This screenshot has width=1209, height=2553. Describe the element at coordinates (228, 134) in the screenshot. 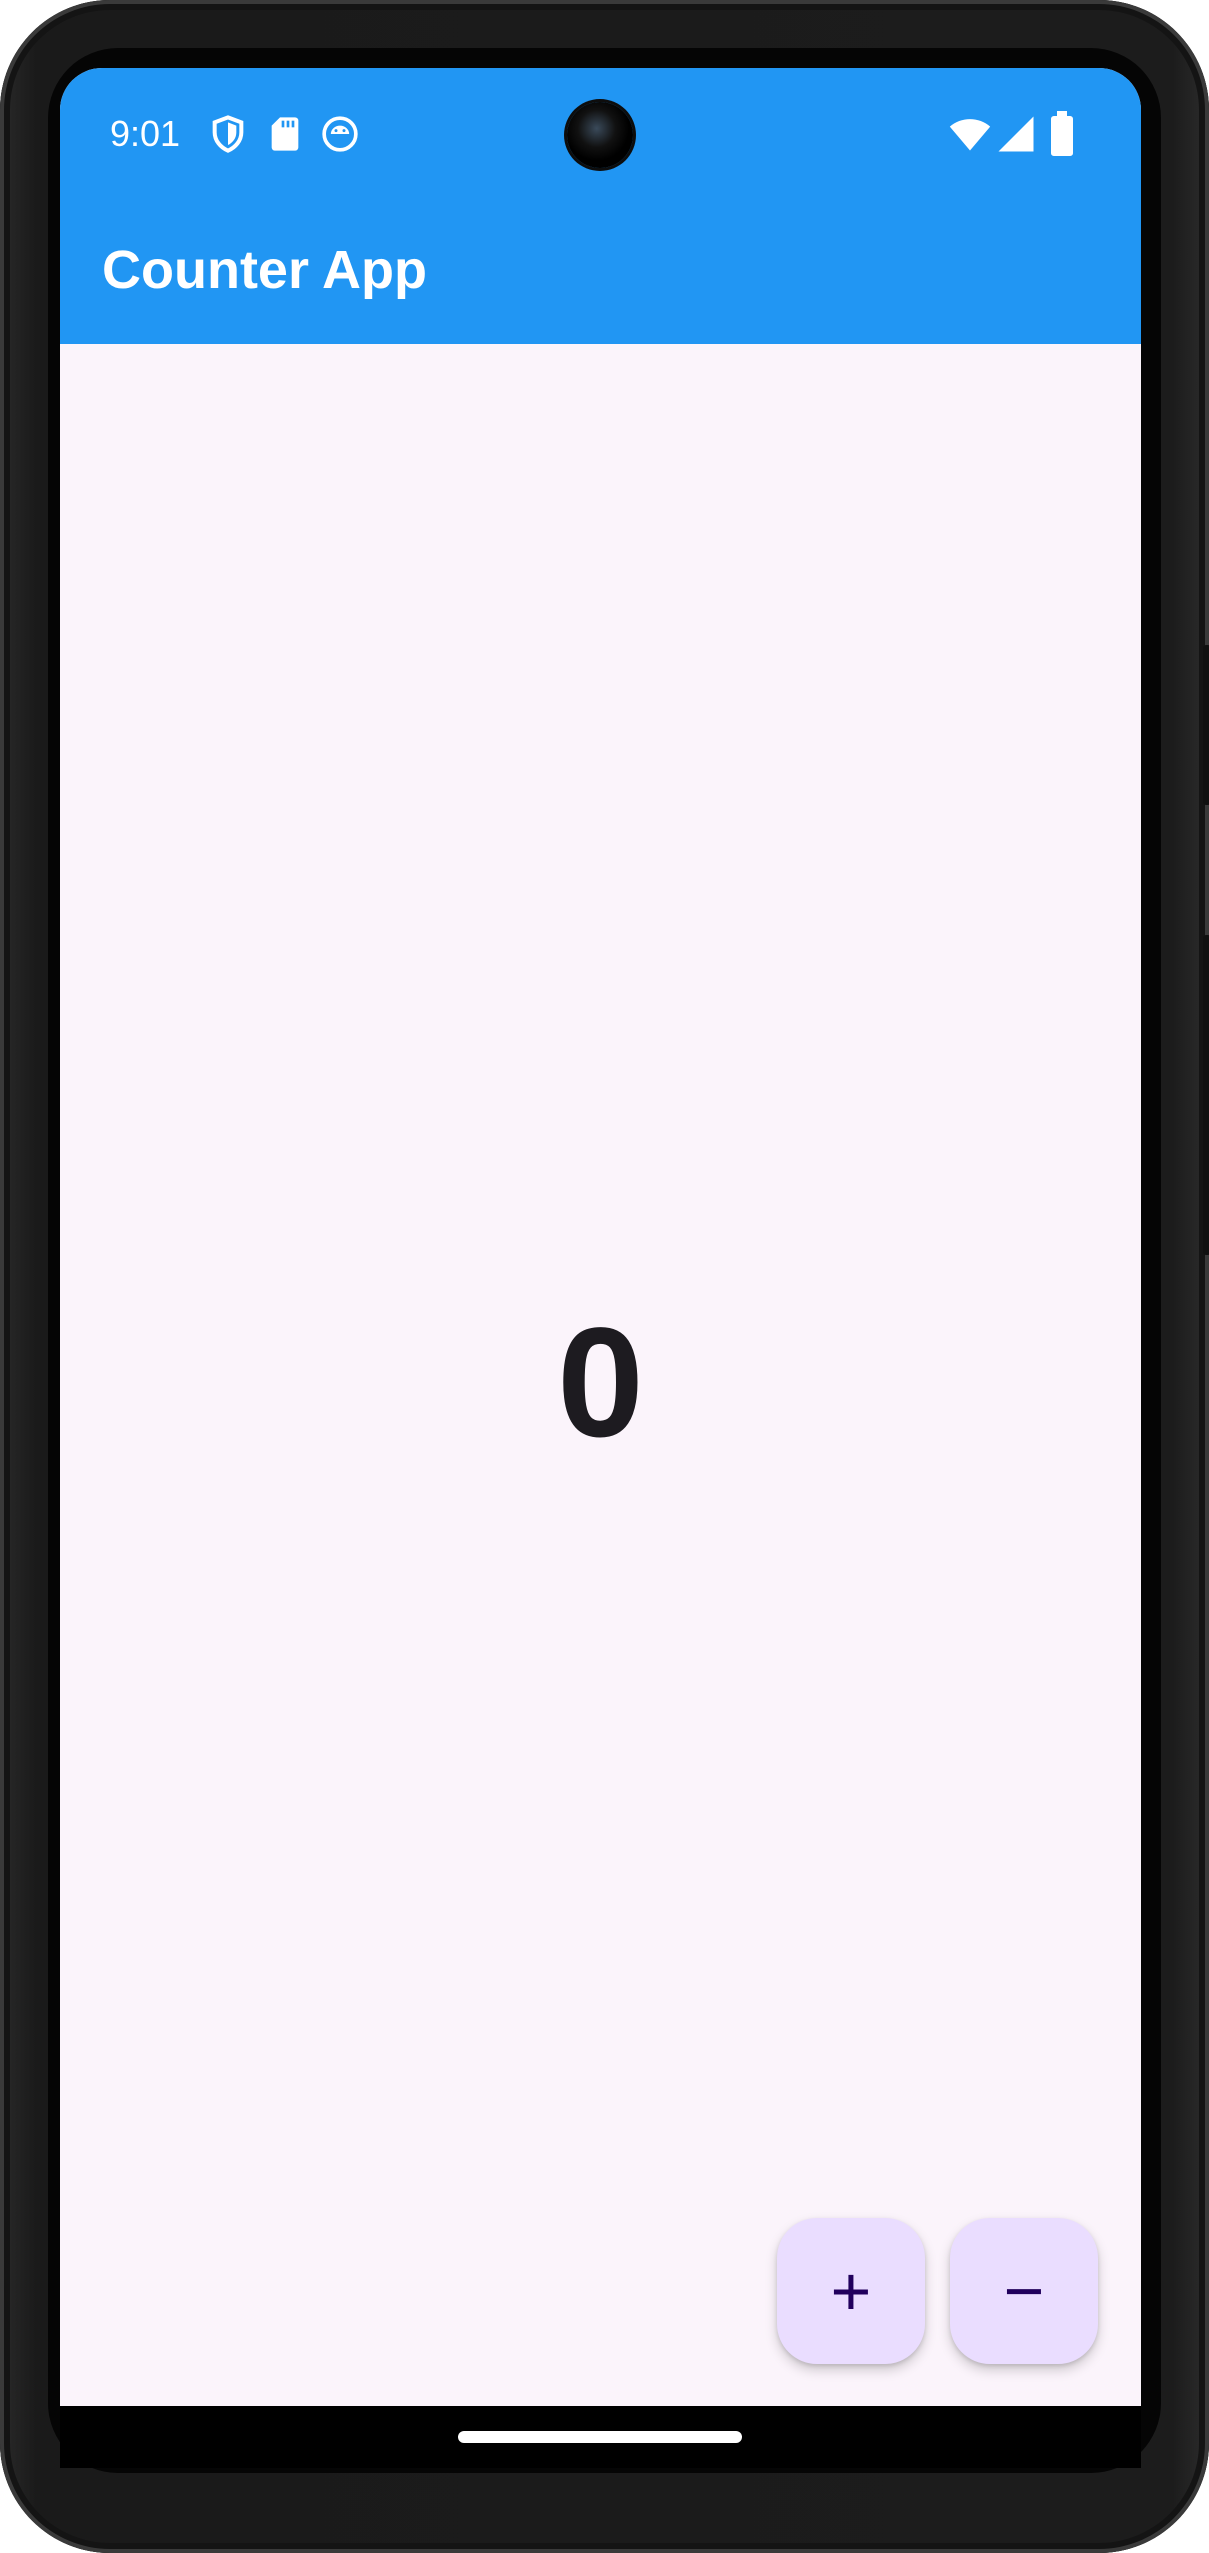

I see `shield-icon` at that location.